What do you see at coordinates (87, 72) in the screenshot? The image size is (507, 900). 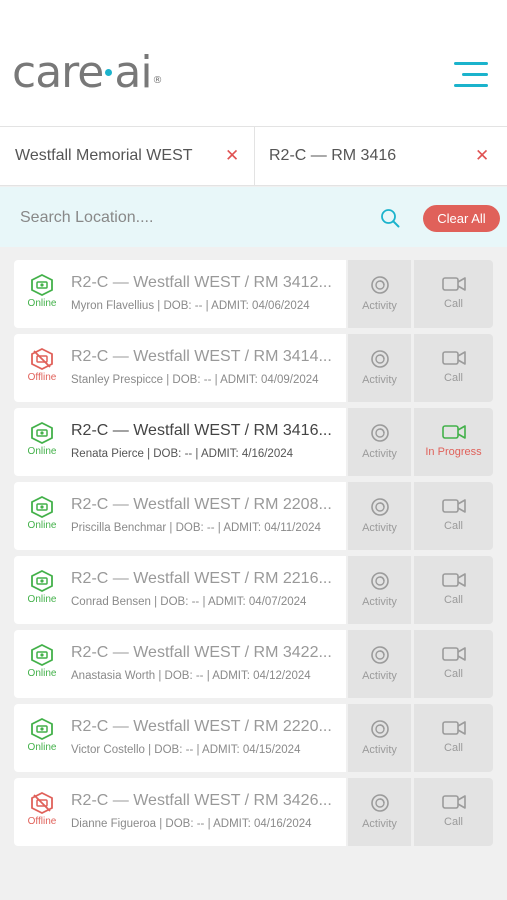 I see `care-ai-logo: care ai®` at bounding box center [87, 72].